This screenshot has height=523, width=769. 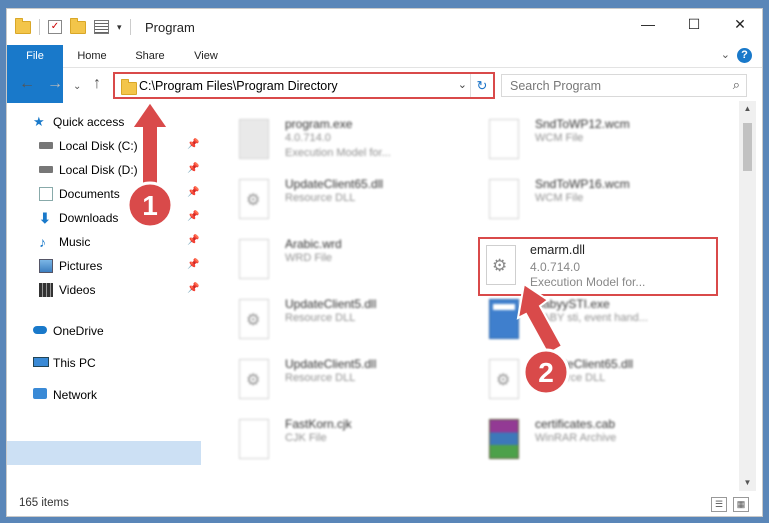 What do you see at coordinates (75, 395) in the screenshot?
I see `sidebar-item-label: Network` at bounding box center [75, 395].